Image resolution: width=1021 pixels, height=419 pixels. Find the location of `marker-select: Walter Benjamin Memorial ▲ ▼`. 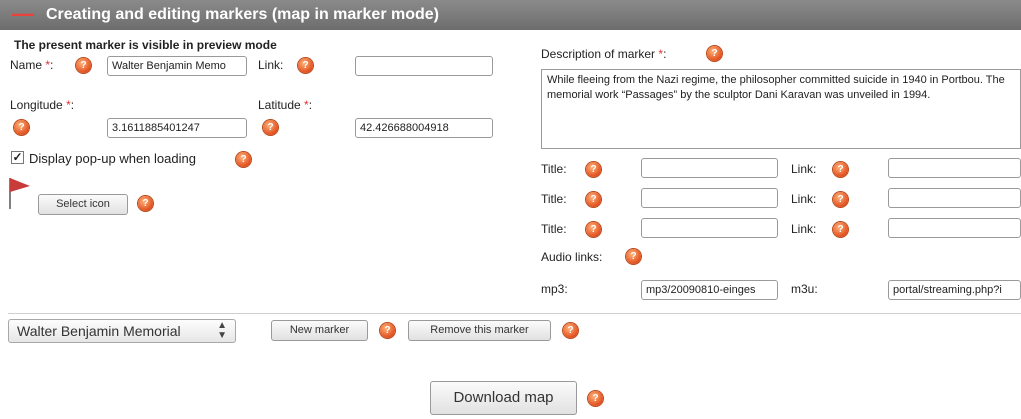

marker-select: Walter Benjamin Memorial ▲ ▼ is located at coordinates (122, 331).